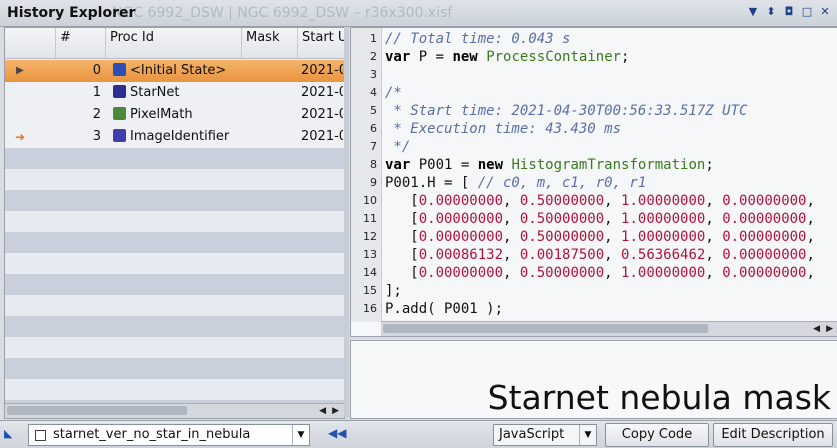  Describe the element at coordinates (807, 12) in the screenshot. I see `maximize-icon: □` at that location.